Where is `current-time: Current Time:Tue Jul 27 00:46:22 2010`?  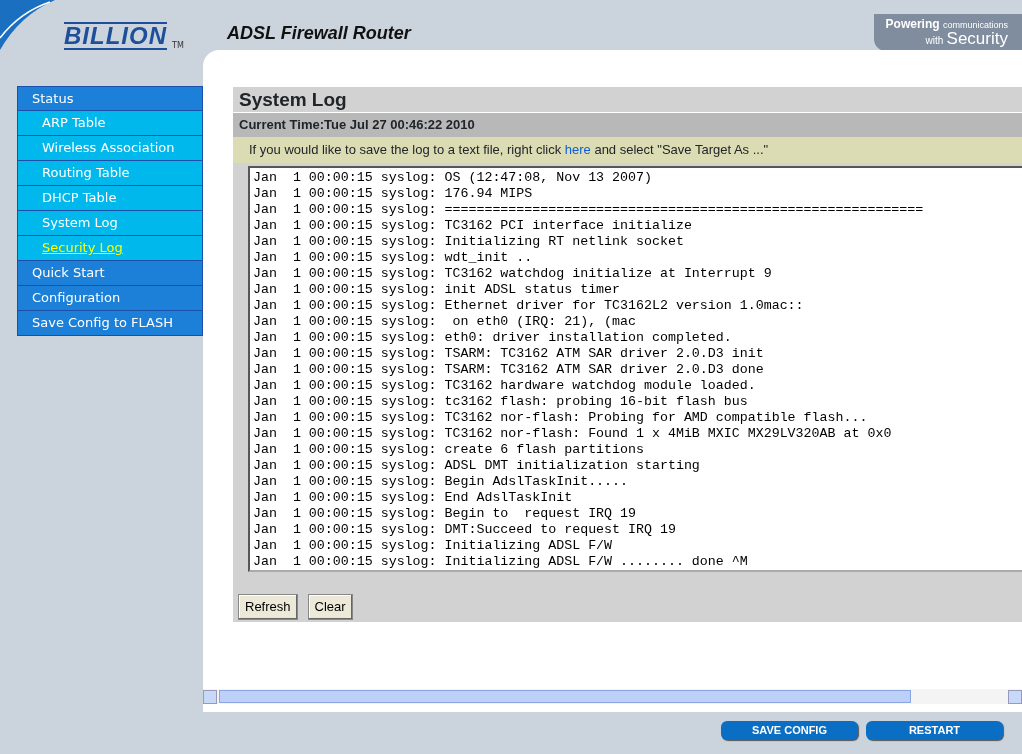 current-time: Current Time:Tue Jul 27 00:46:22 2010 is located at coordinates (627, 125).